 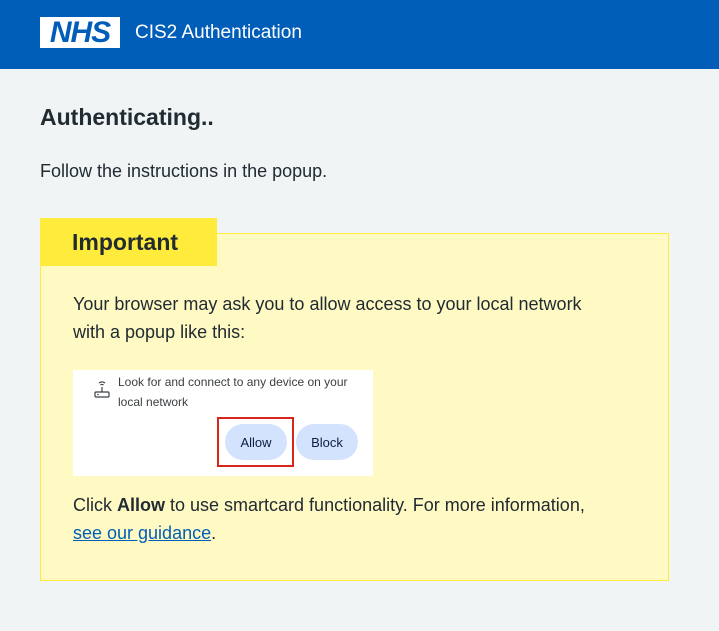 I want to click on nhs-logo-text: NHS, so click(x=80, y=32).